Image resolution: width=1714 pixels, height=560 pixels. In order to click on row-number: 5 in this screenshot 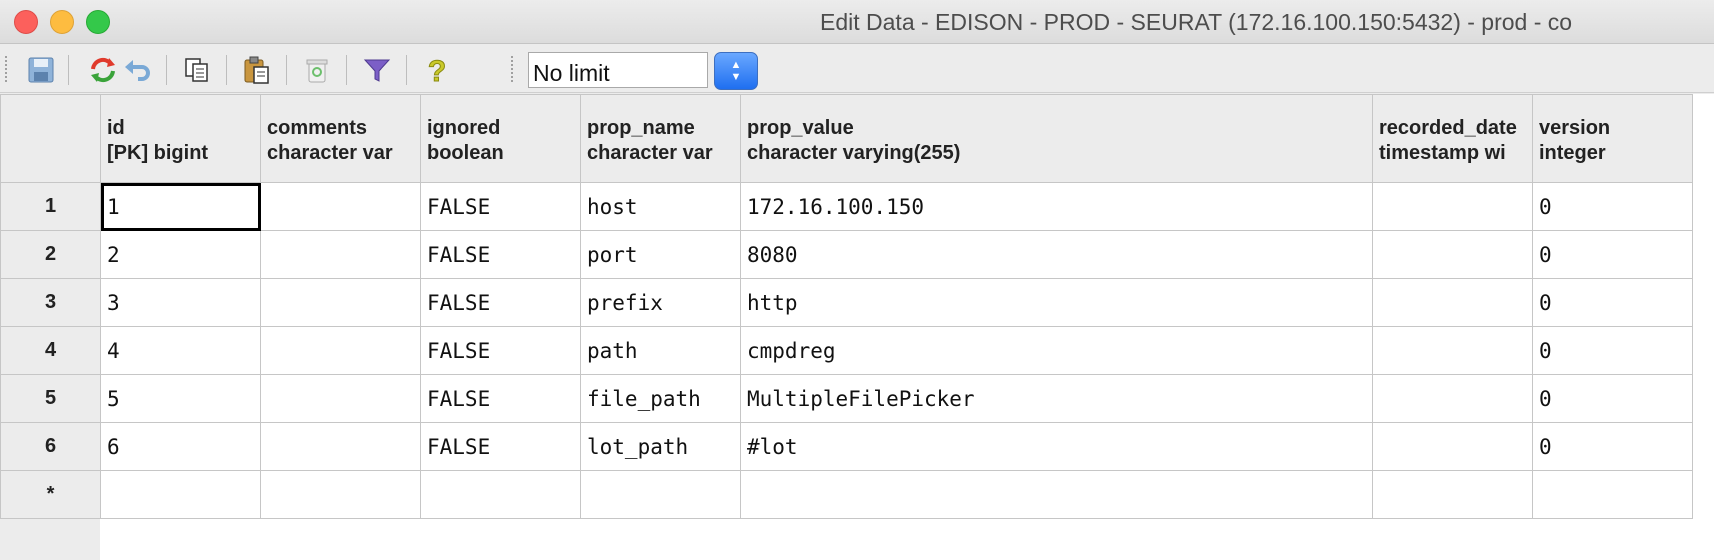, I will do `click(50, 398)`.